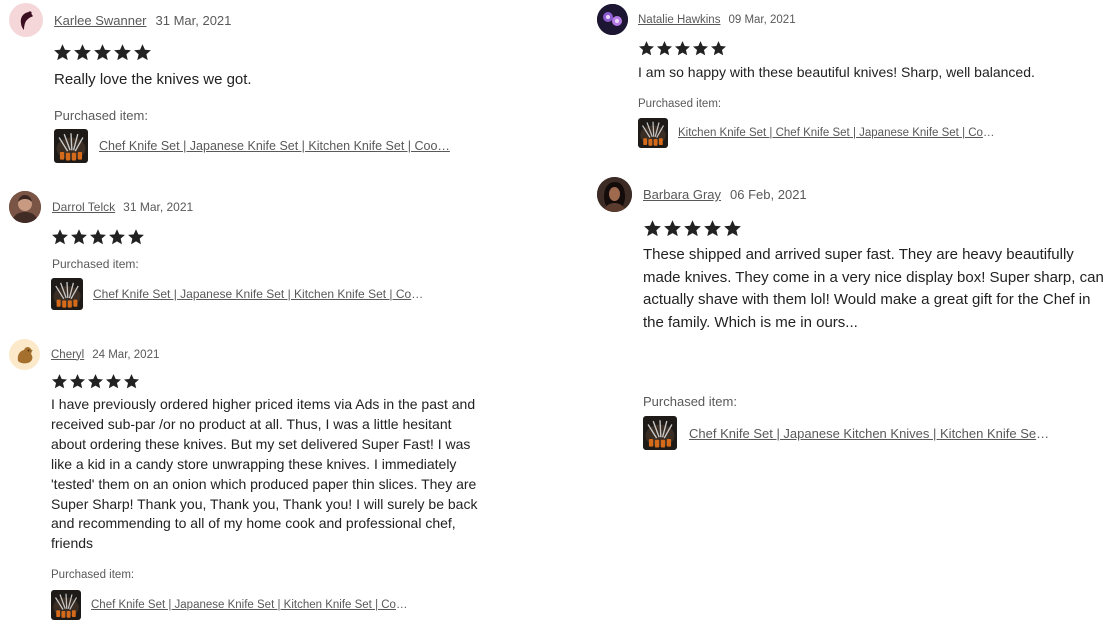 The width and height of the screenshot is (1118, 624). I want to click on reviewer-name: Natalie Hawkins, so click(679, 20).